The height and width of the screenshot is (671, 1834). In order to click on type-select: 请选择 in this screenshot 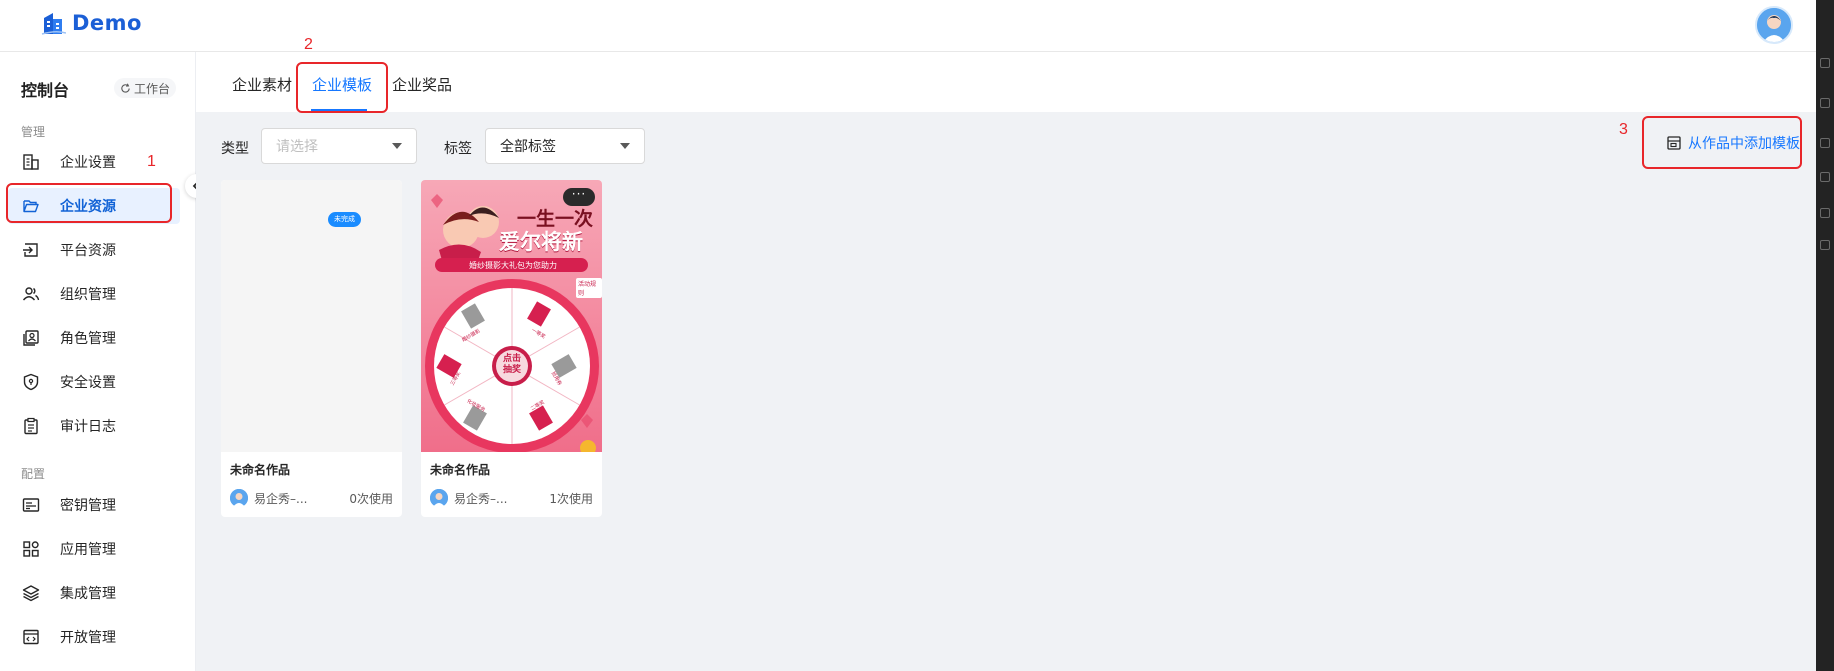, I will do `click(339, 146)`.